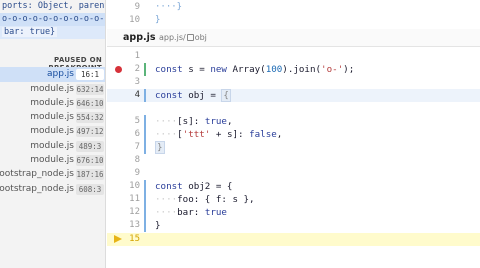  I want to click on line-number: 5, so click(123, 121).